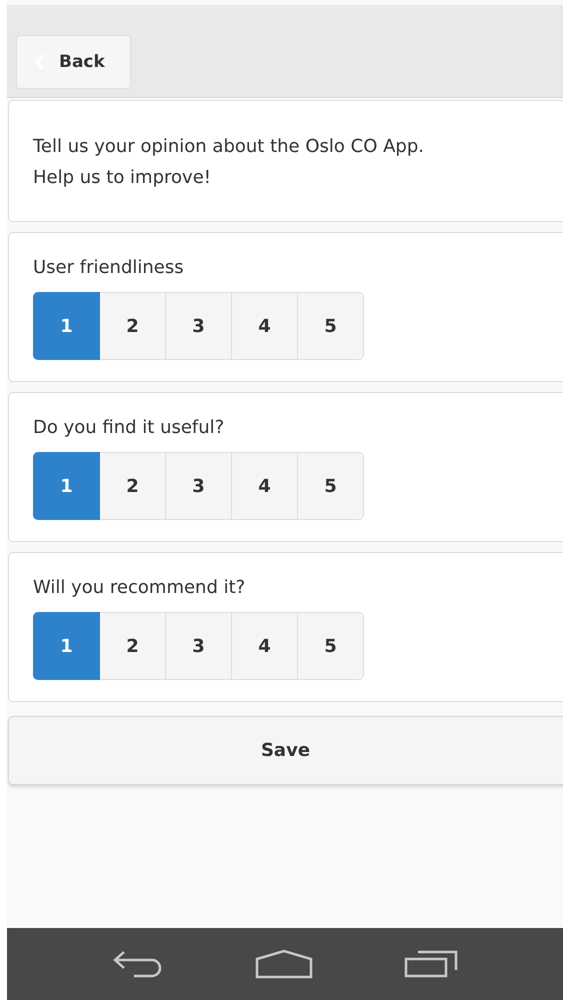 This screenshot has width=563, height=1000. I want to click on home-icon, so click(283, 964).